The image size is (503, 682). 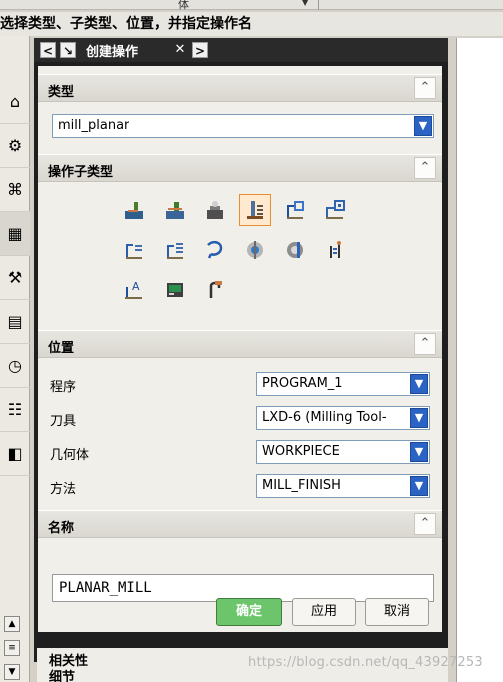 What do you see at coordinates (136, 286) in the screenshot?
I see `svg-text: A` at bounding box center [136, 286].